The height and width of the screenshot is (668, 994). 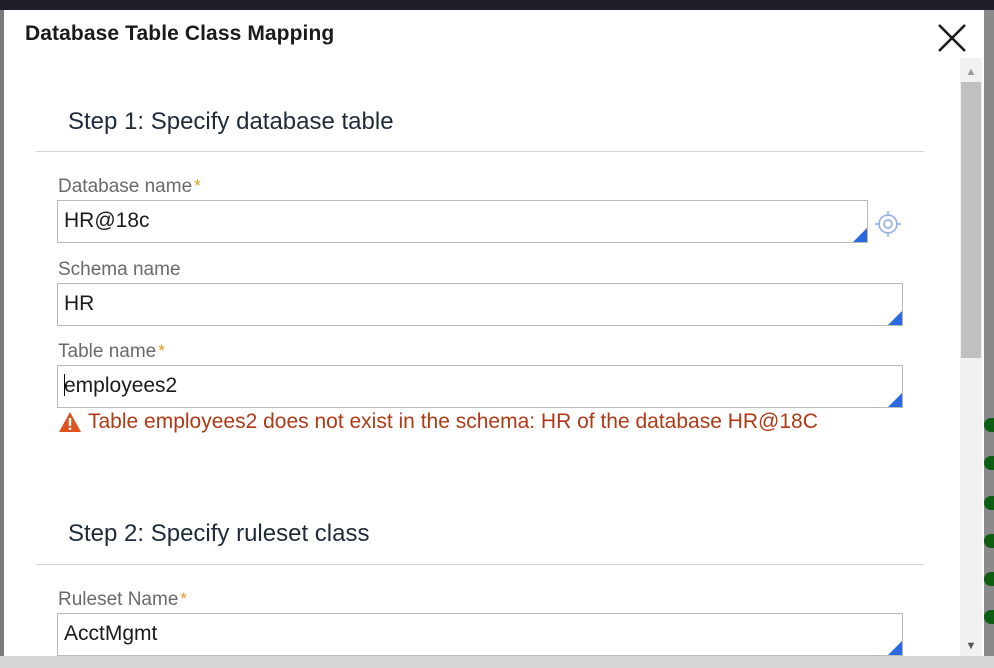 What do you see at coordinates (888, 224) in the screenshot?
I see `target-icon` at bounding box center [888, 224].